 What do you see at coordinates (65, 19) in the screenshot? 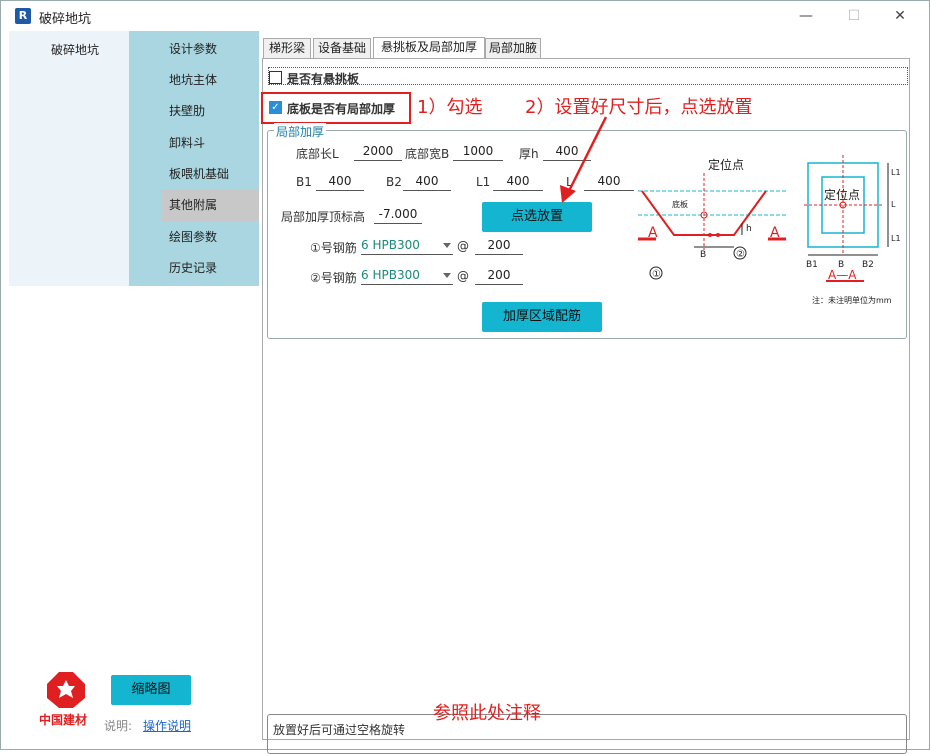
I see `window-title: 破碎地坑` at bounding box center [65, 19].